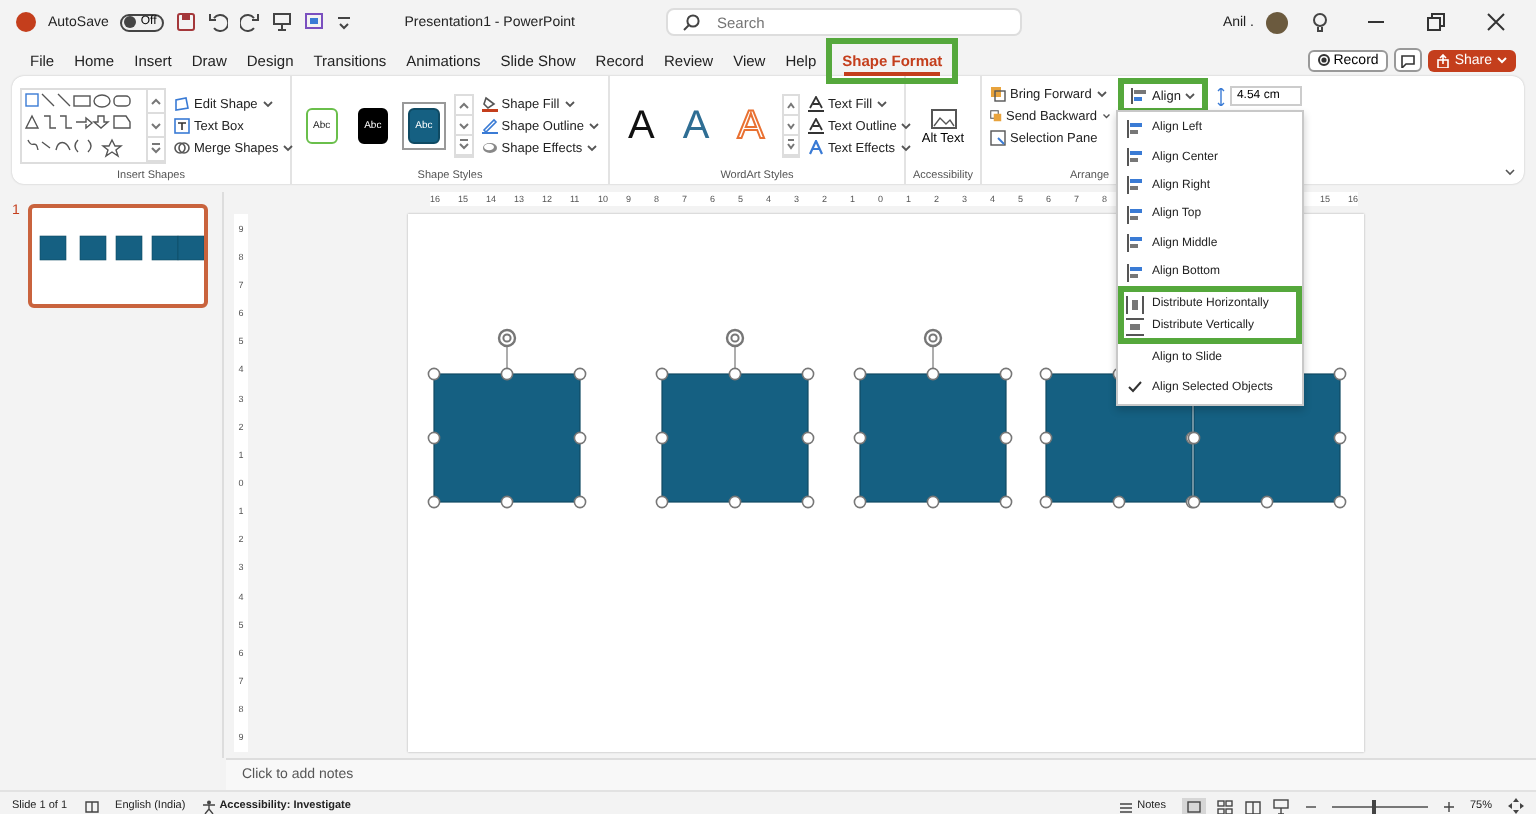 This screenshot has height=814, width=1536. Describe the element at coordinates (218, 22) in the screenshot. I see `undo-icon` at that location.